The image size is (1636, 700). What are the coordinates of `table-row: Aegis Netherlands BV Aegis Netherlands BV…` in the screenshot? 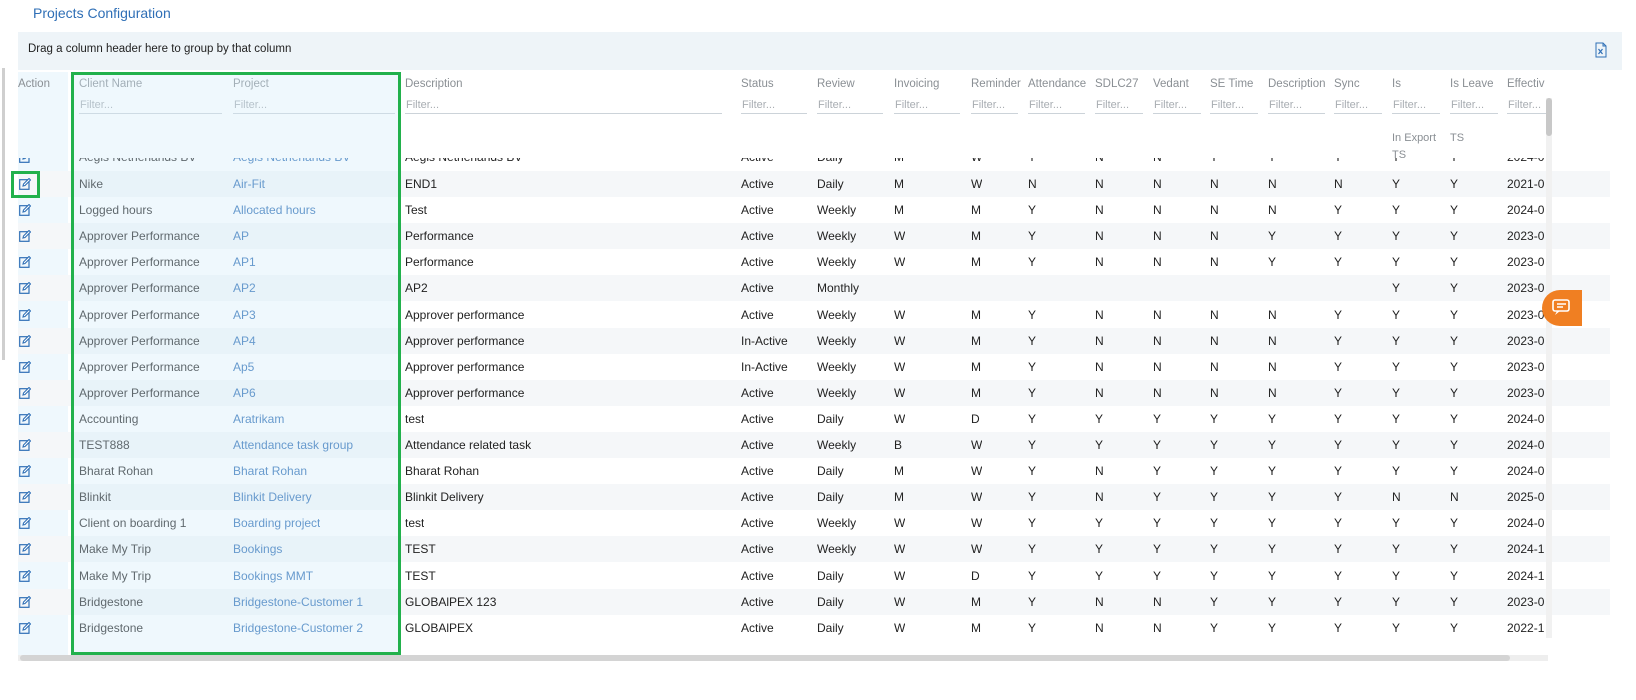 It's located at (814, 164).